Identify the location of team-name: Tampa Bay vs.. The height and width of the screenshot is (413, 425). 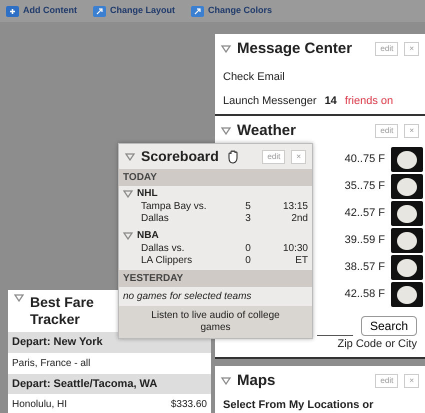
(174, 207).